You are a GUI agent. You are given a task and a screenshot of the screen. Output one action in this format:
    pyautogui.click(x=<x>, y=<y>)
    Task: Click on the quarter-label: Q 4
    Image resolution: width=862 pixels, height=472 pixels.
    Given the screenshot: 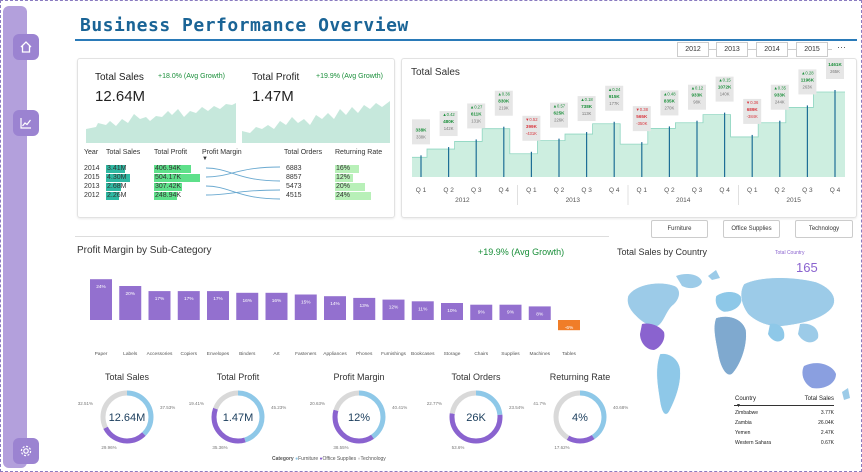 What is the action you would take?
    pyautogui.click(x=835, y=190)
    